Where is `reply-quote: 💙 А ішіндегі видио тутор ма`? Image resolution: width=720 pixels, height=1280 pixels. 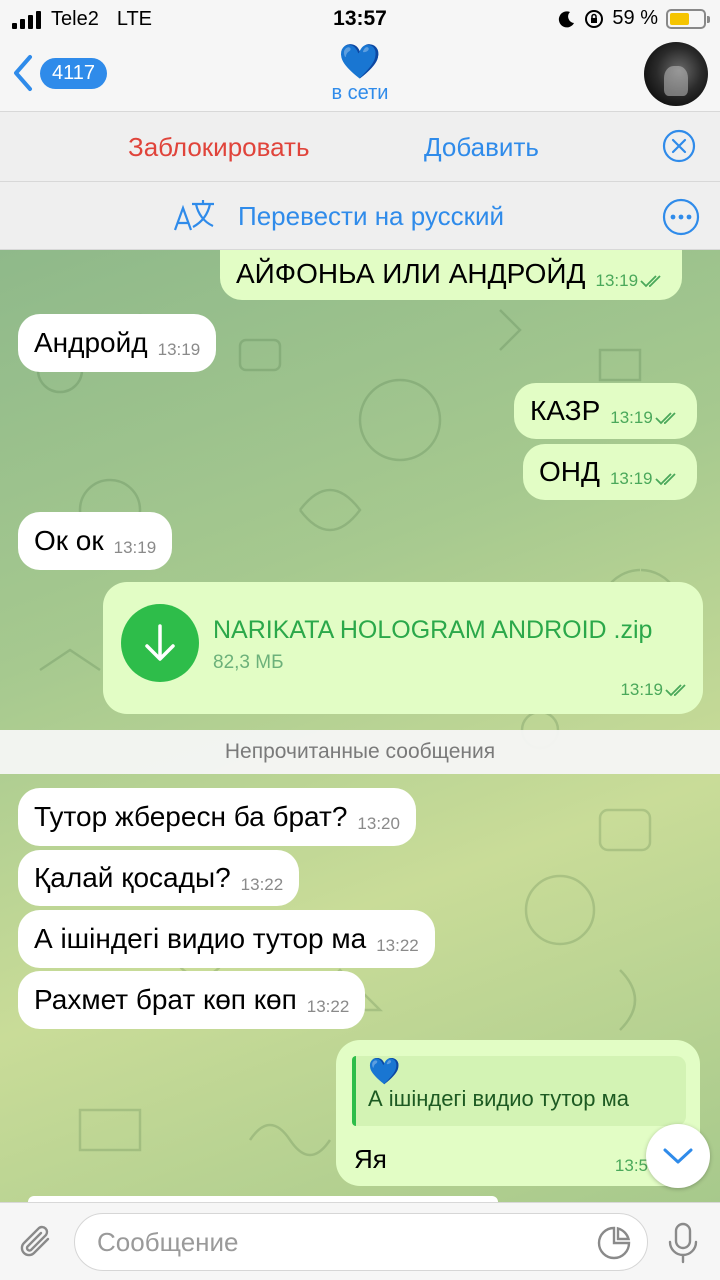
reply-quote: 💙 А ішіндегі видио тутор ма is located at coordinates (519, 1091).